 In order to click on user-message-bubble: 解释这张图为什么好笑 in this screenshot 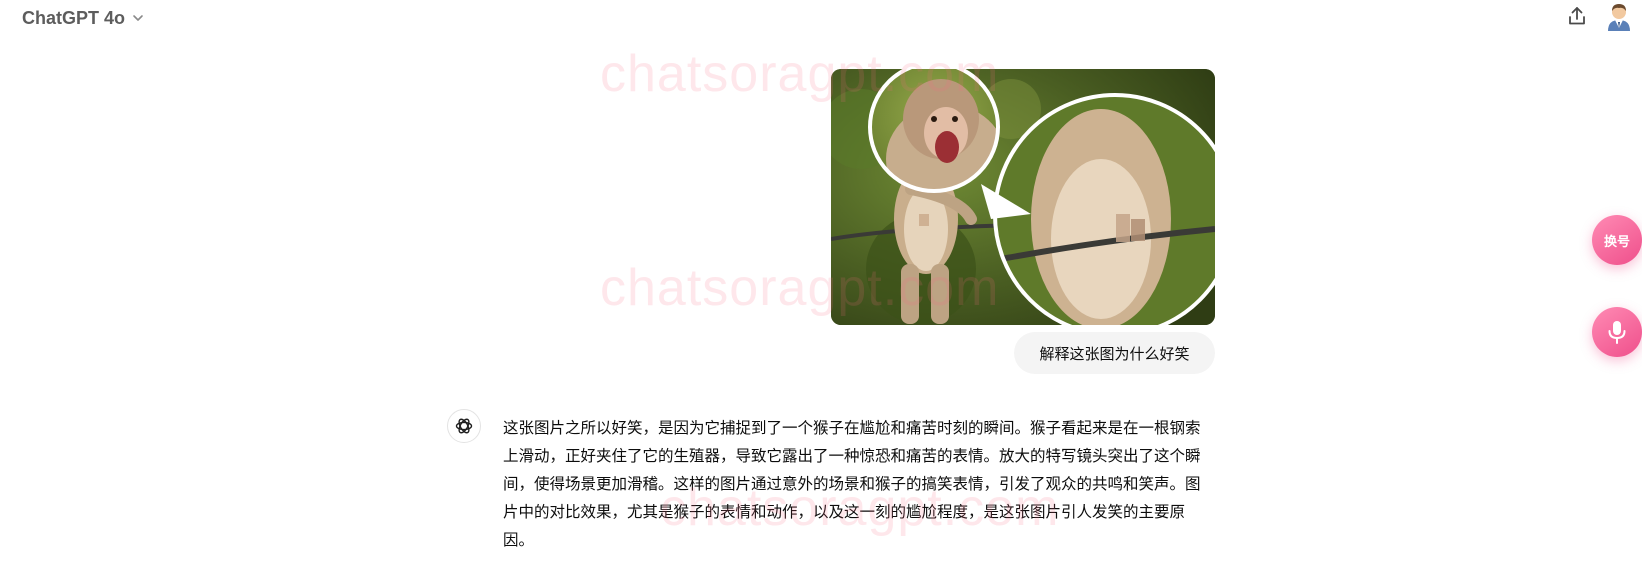, I will do `click(1114, 353)`.